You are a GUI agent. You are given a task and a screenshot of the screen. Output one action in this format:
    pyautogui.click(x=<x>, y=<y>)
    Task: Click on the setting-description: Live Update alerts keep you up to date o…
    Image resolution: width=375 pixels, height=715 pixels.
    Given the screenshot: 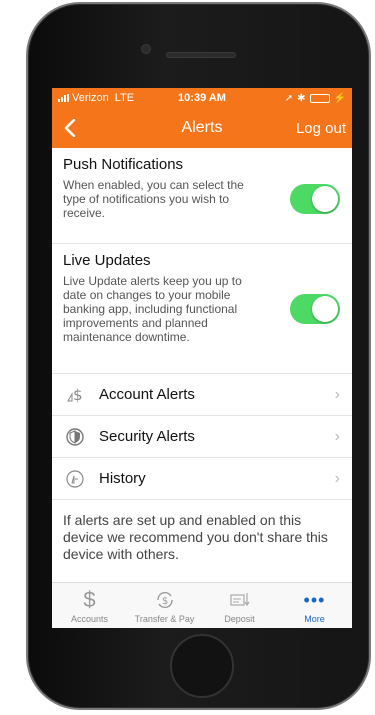 What is the action you would take?
    pyautogui.click(x=152, y=309)
    